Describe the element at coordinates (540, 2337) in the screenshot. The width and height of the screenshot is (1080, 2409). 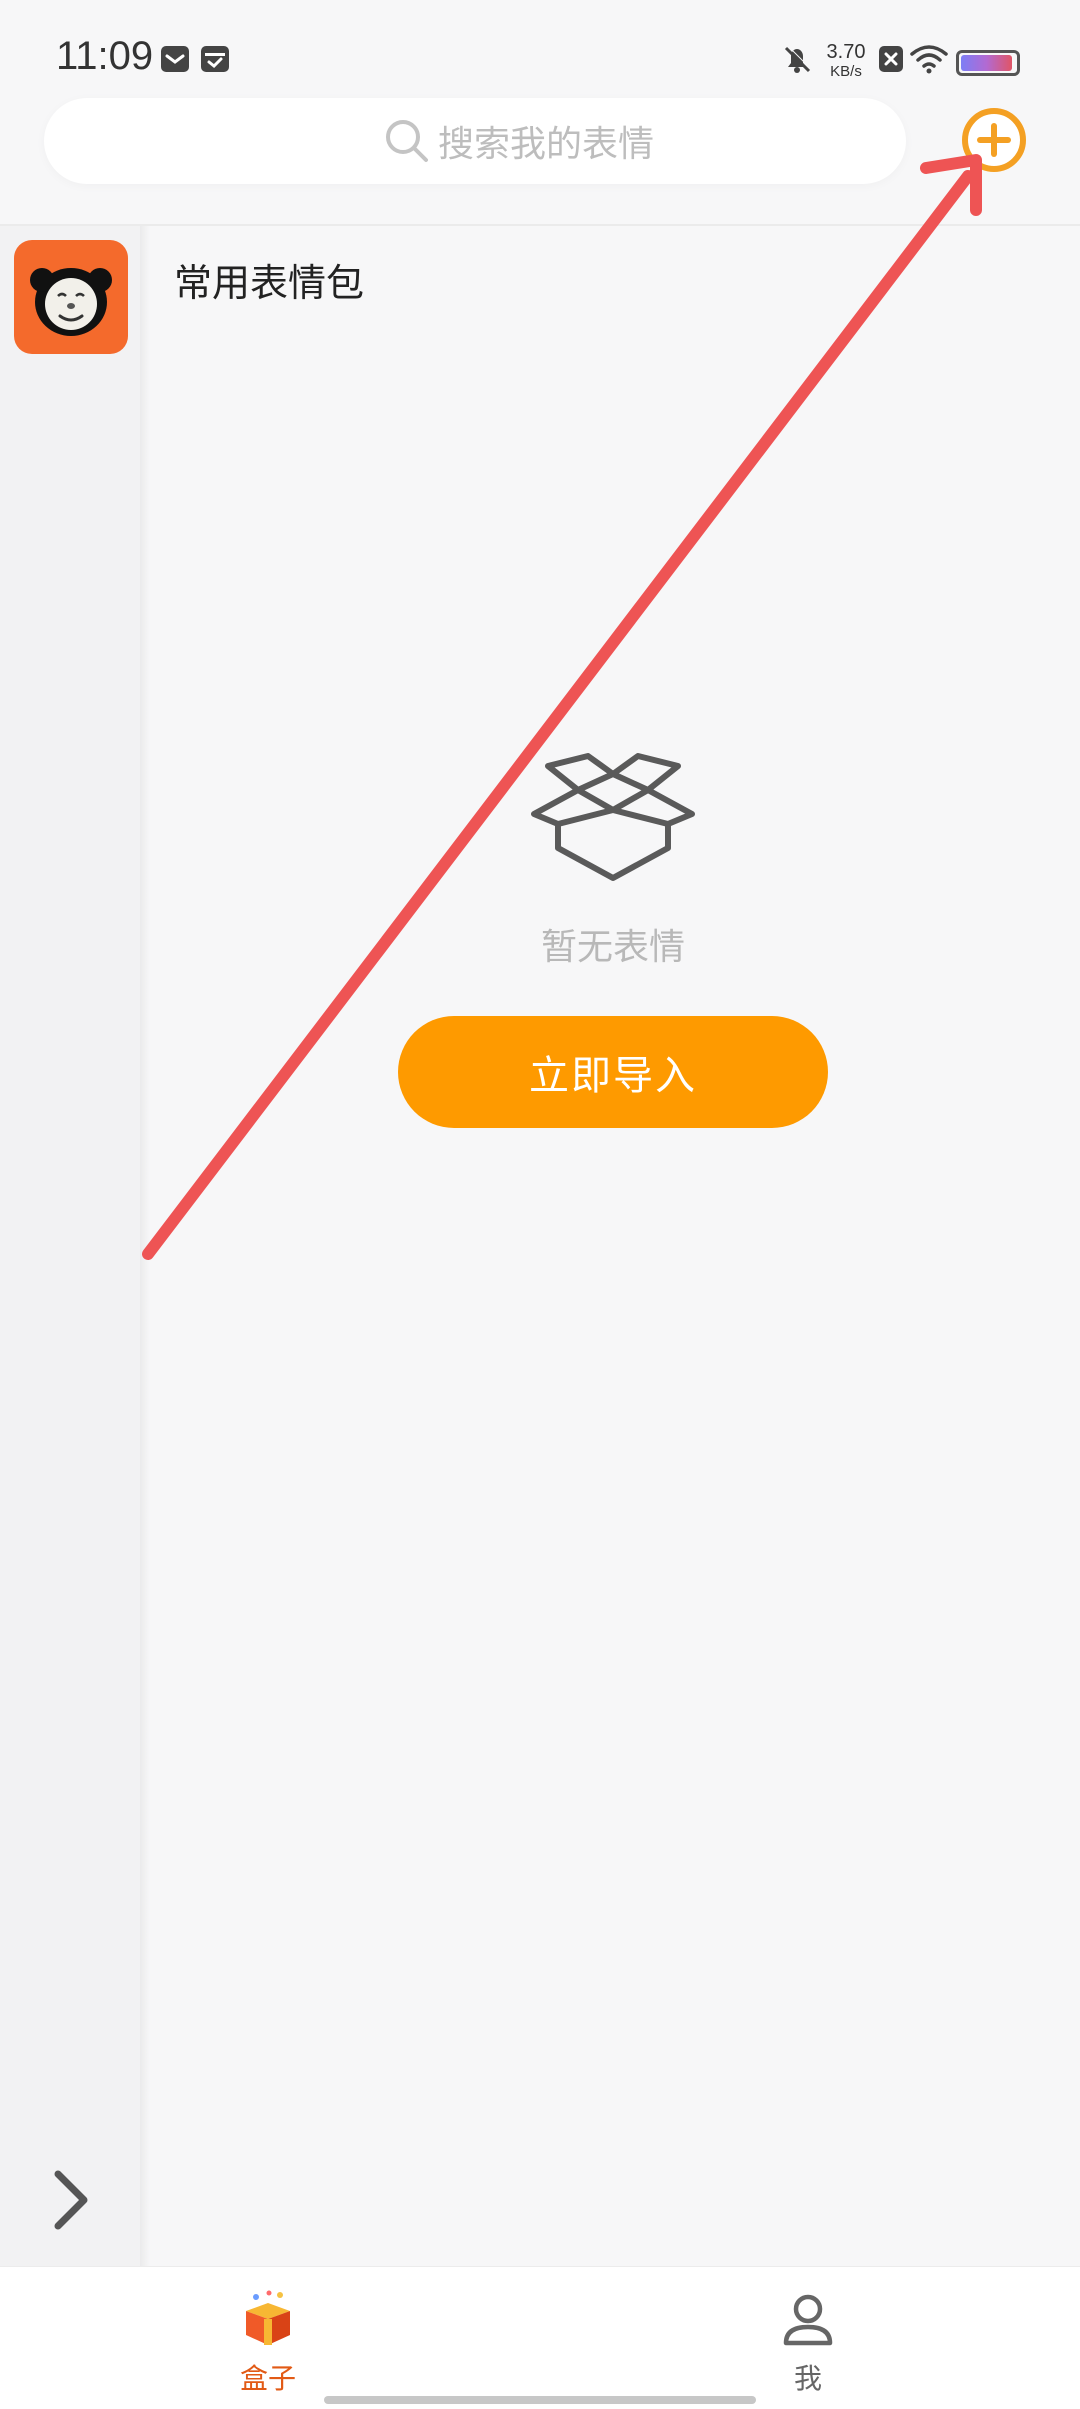
I see `tab-bar: 盒子 我` at that location.